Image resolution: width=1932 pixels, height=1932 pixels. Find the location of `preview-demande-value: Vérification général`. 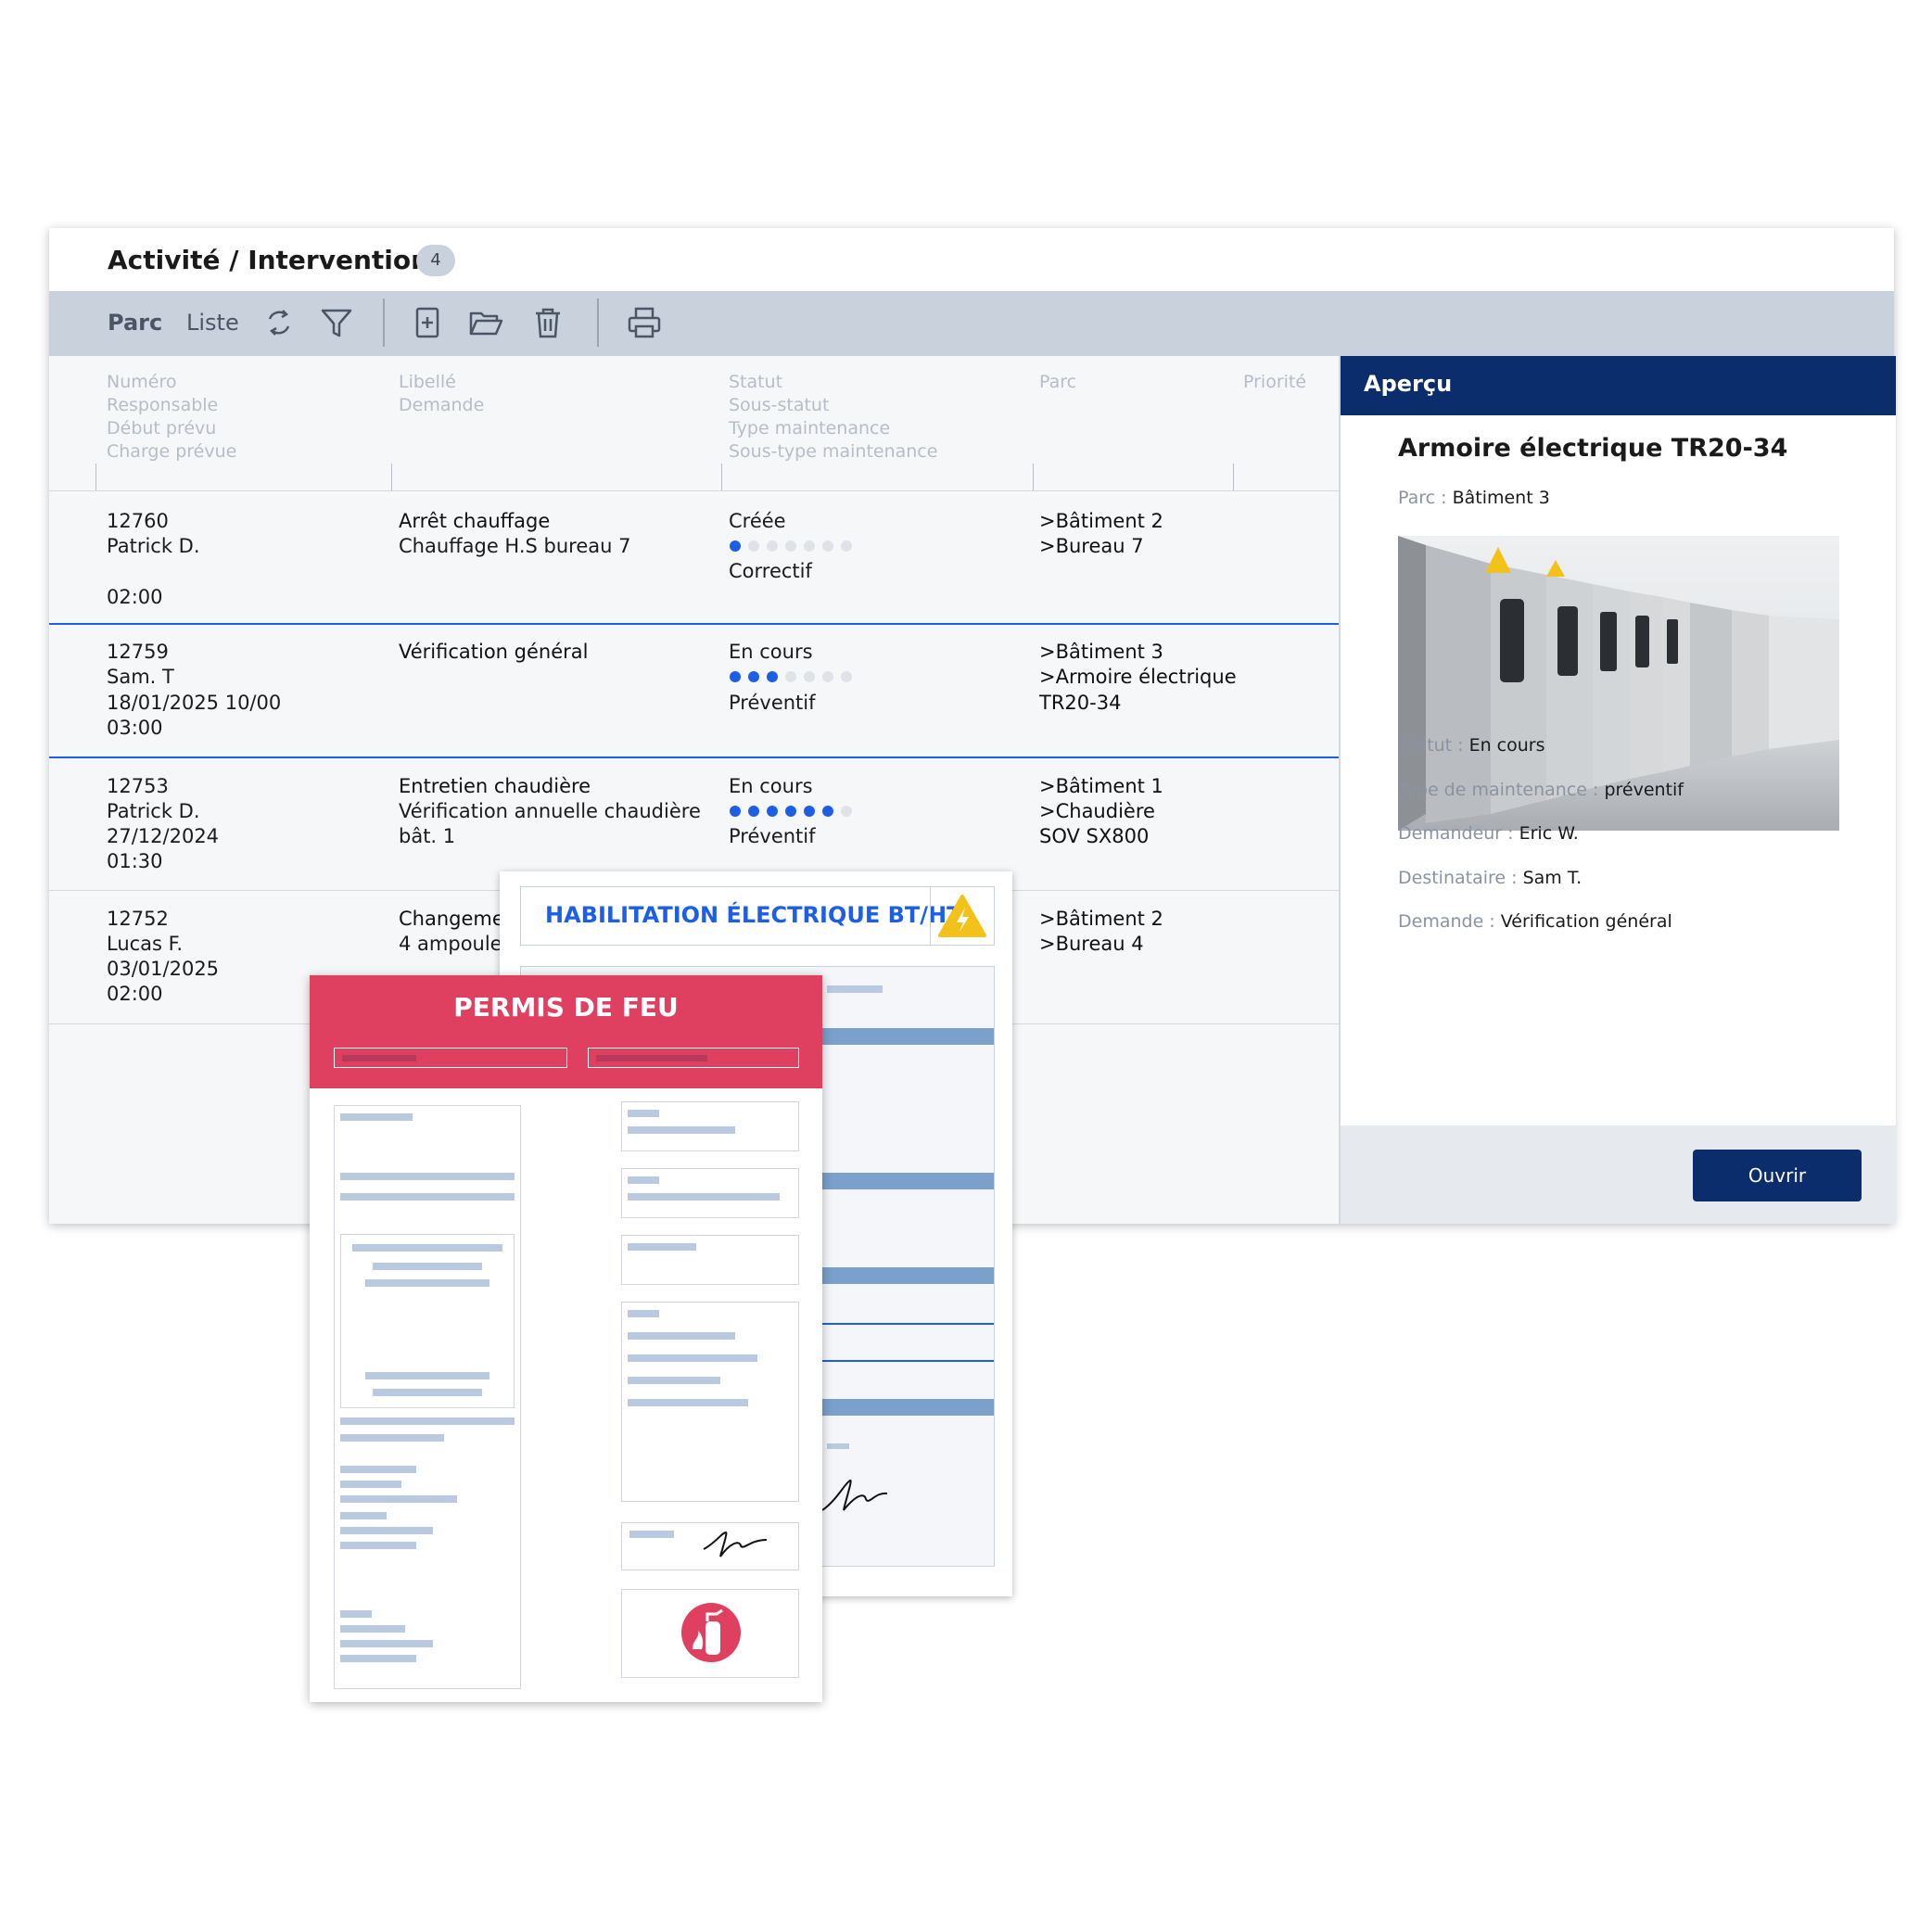

preview-demande-value: Vérification général is located at coordinates (1586, 921).